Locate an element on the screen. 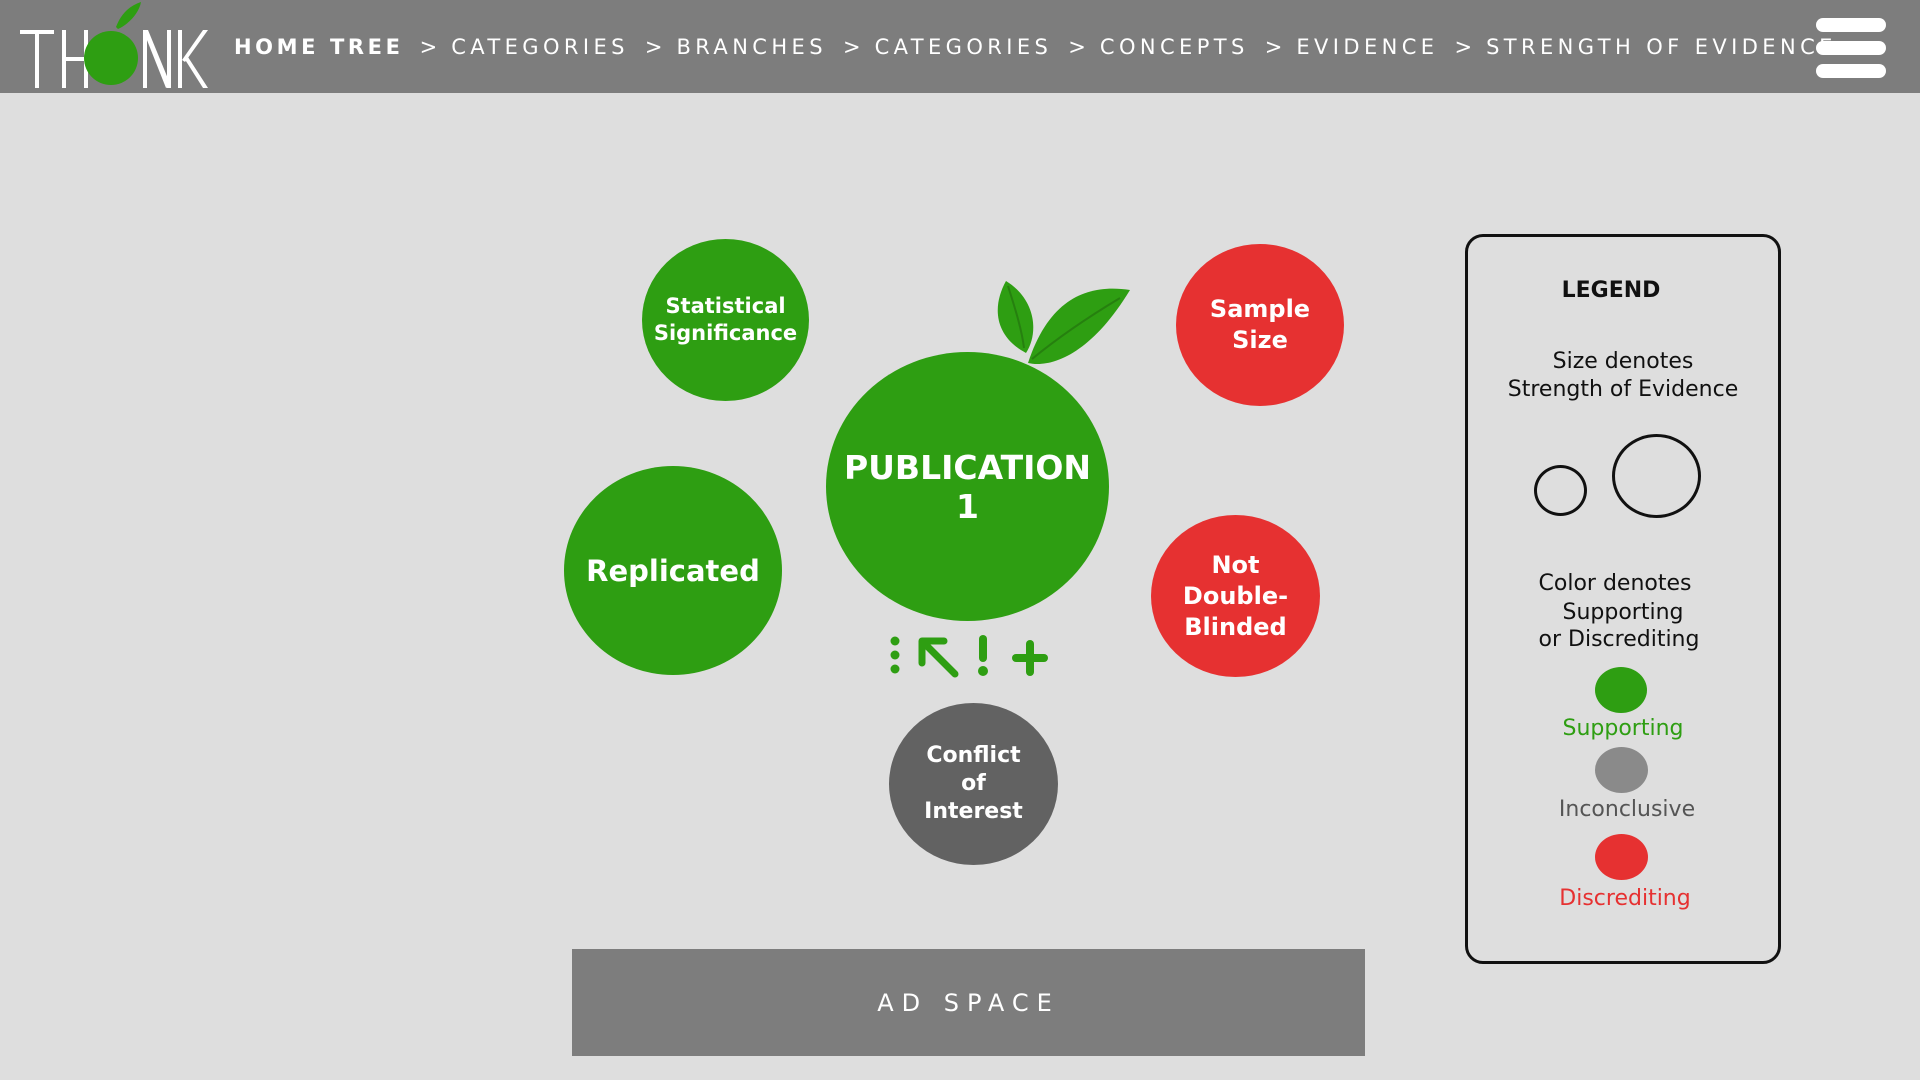 Image resolution: width=1920 pixels, height=1080 pixels. exclamation-icon is located at coordinates (983, 656).